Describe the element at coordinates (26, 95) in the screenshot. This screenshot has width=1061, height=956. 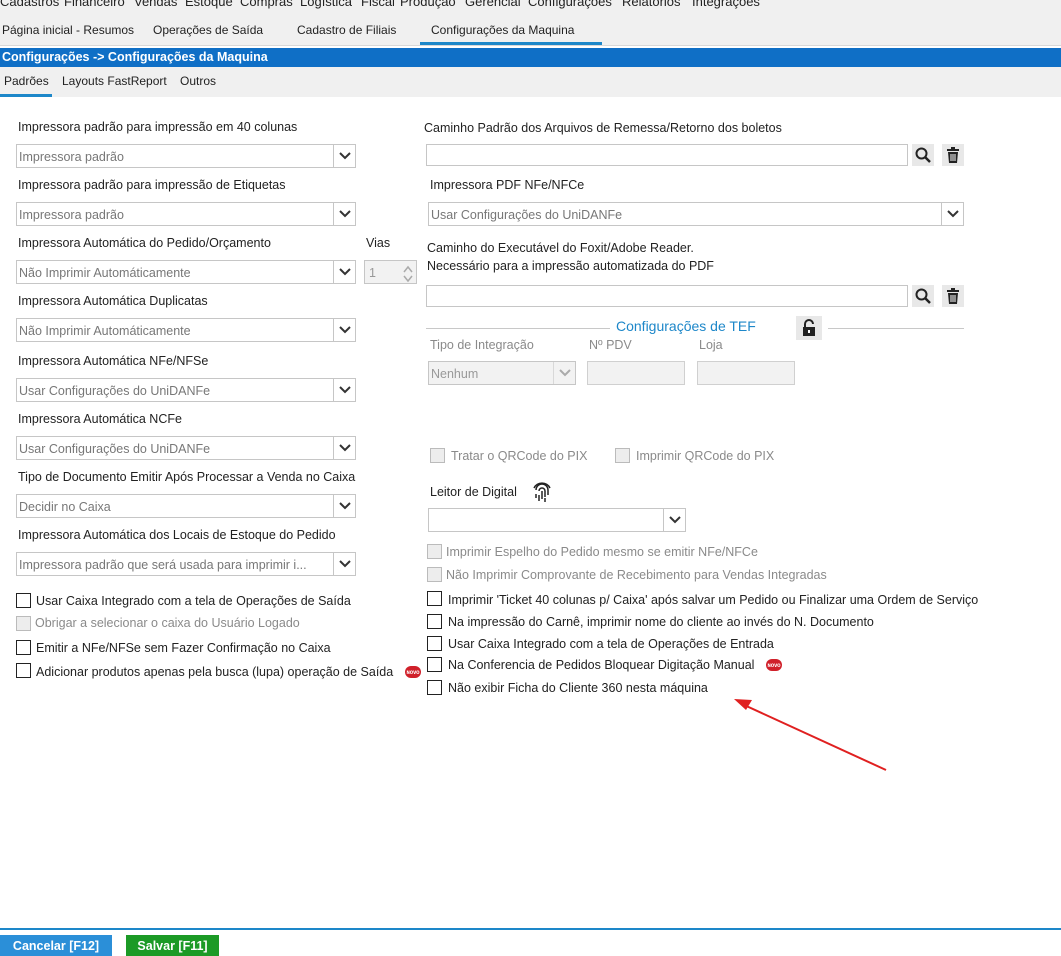
I see `active-subtab-indicator` at that location.